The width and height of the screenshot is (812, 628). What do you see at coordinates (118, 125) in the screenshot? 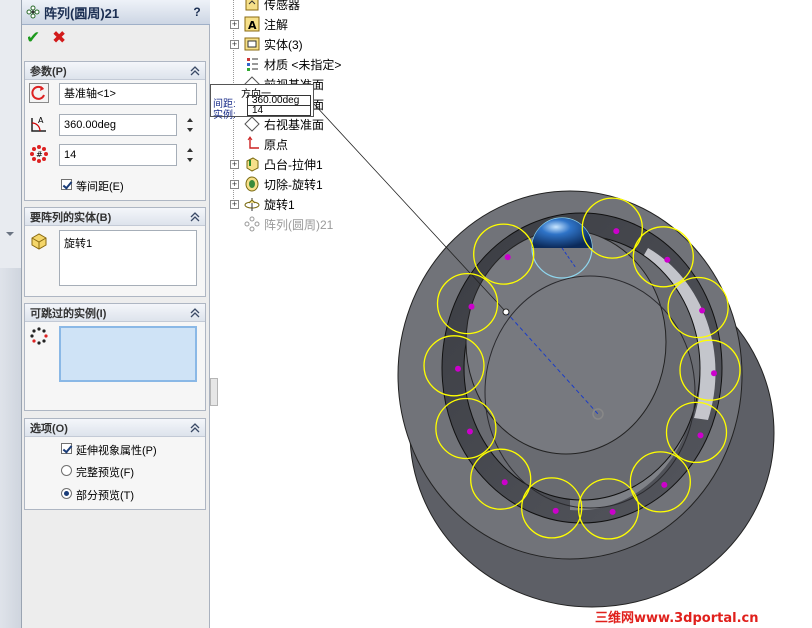
I see `angle-input: 360.00deg` at bounding box center [118, 125].